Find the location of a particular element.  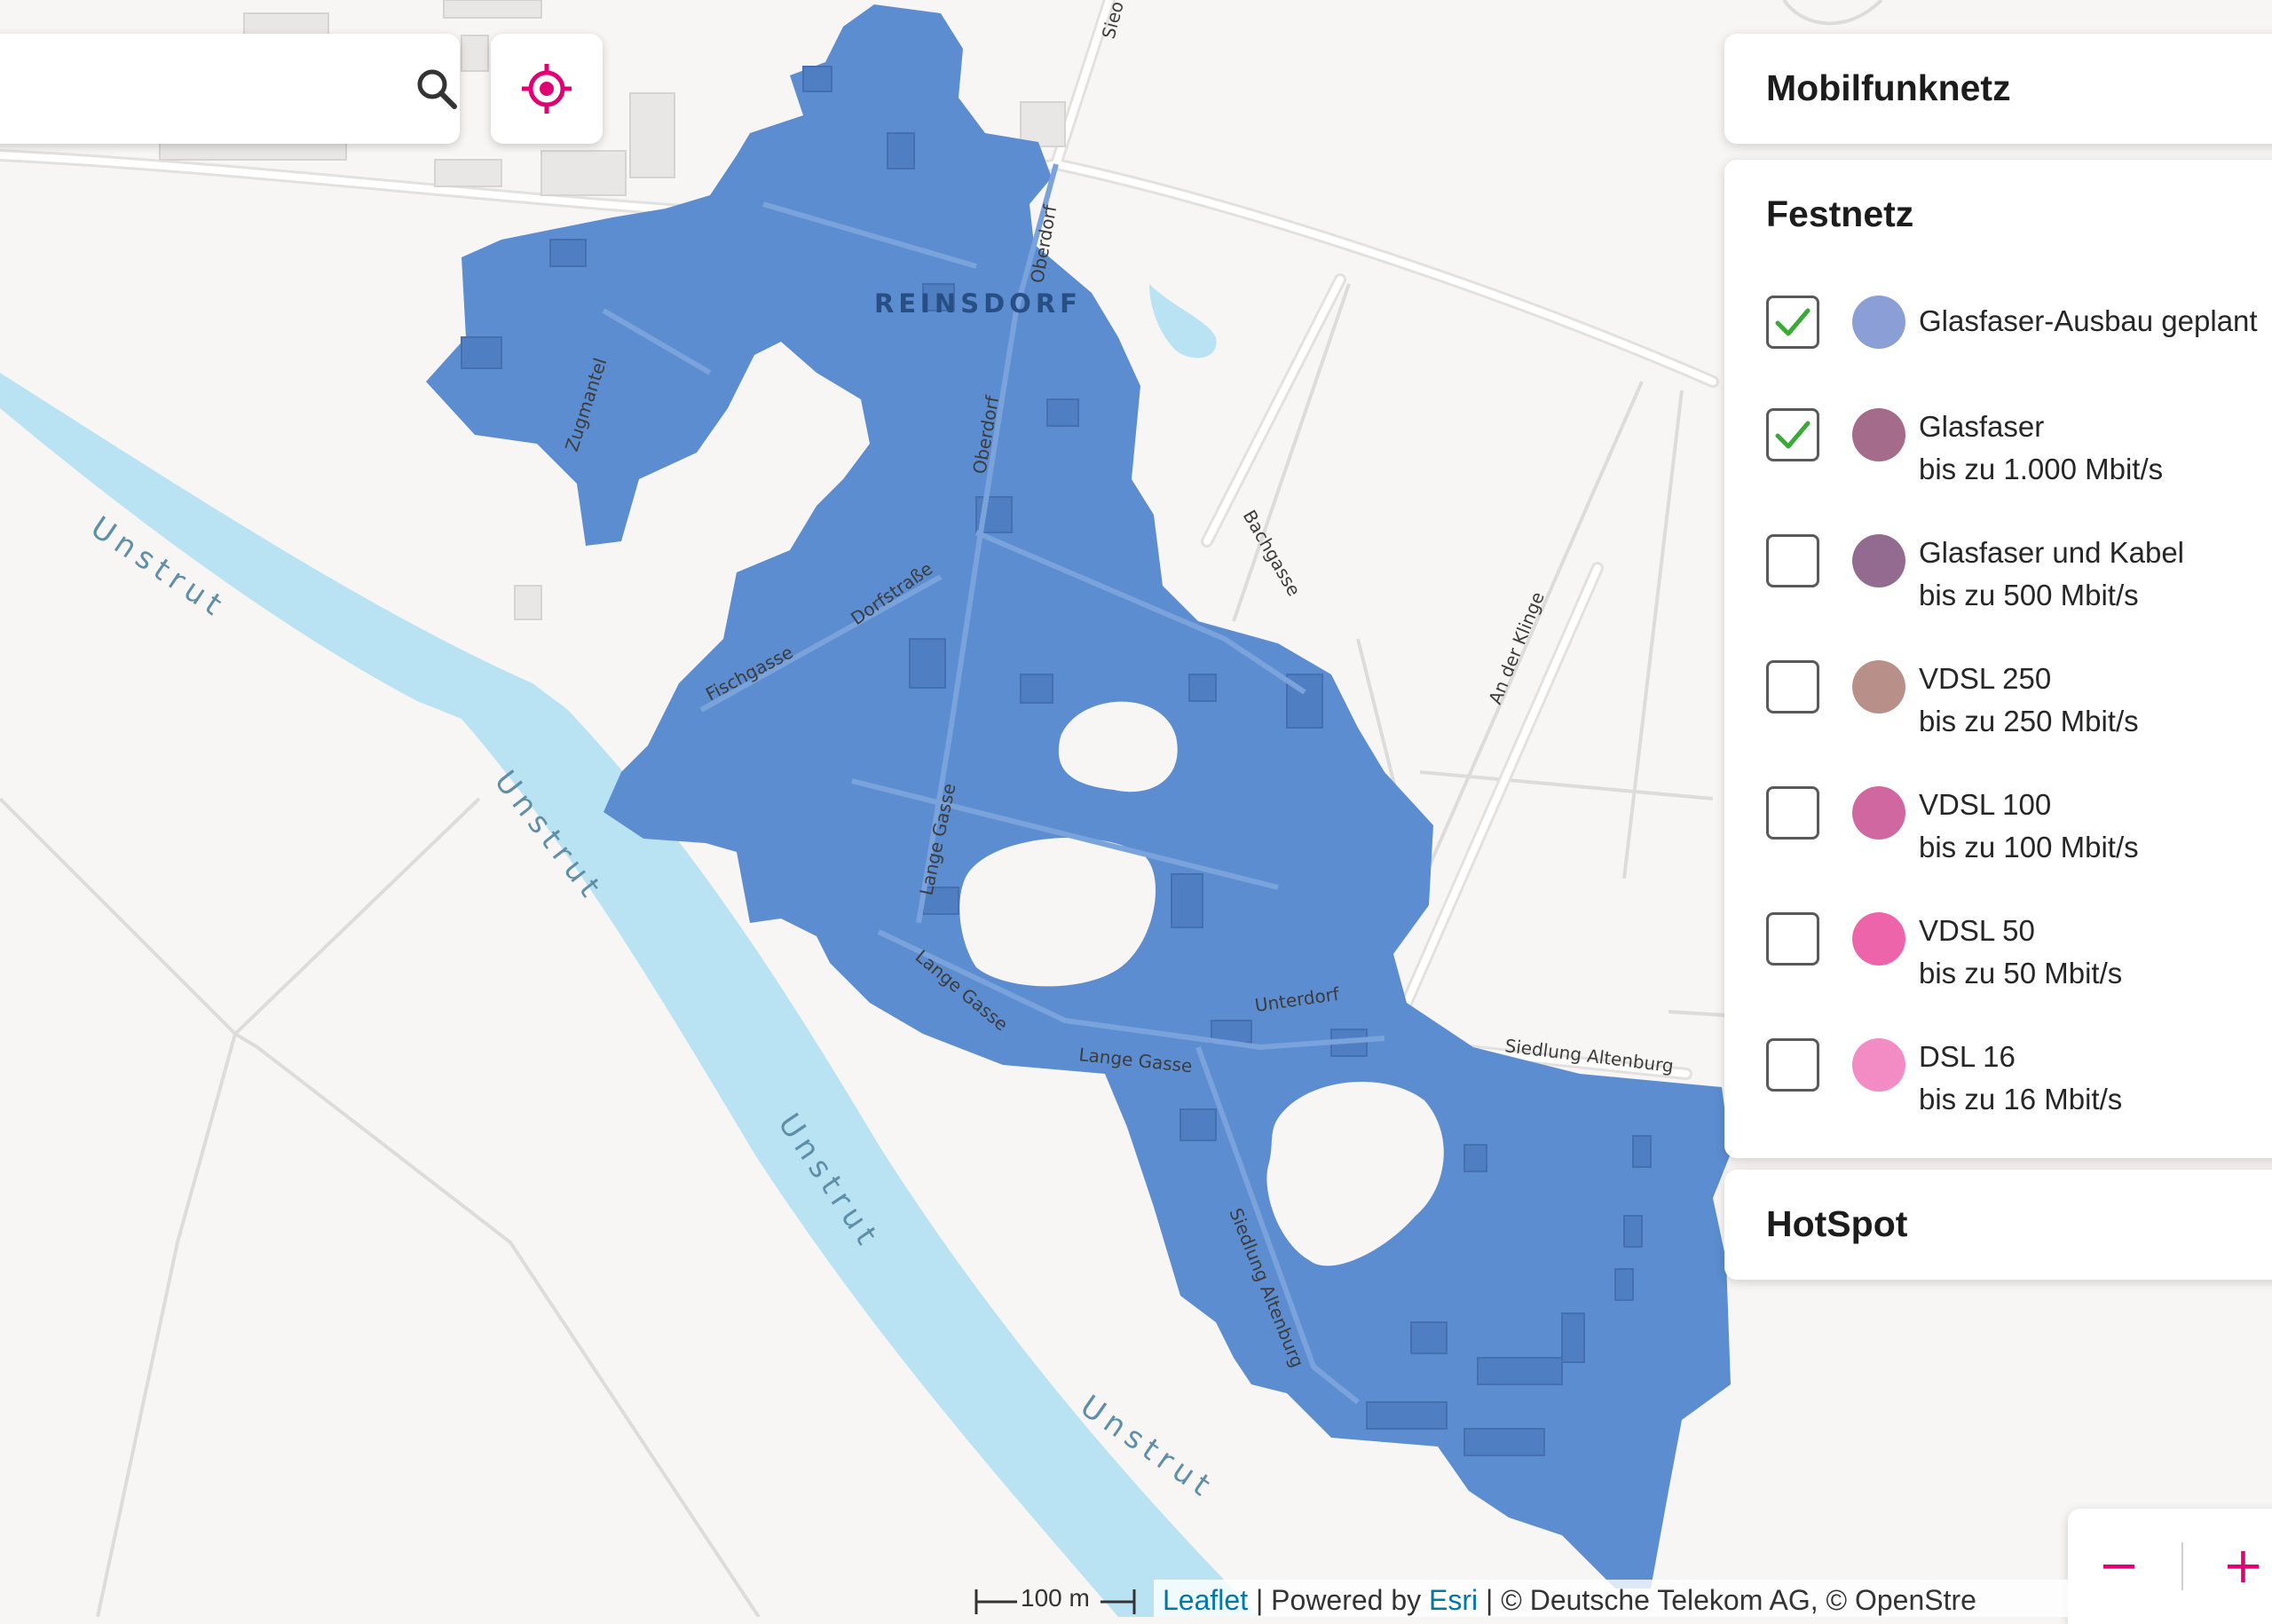

legend-sublabel: bis zu 500 Mbit/s is located at coordinates (2029, 595).